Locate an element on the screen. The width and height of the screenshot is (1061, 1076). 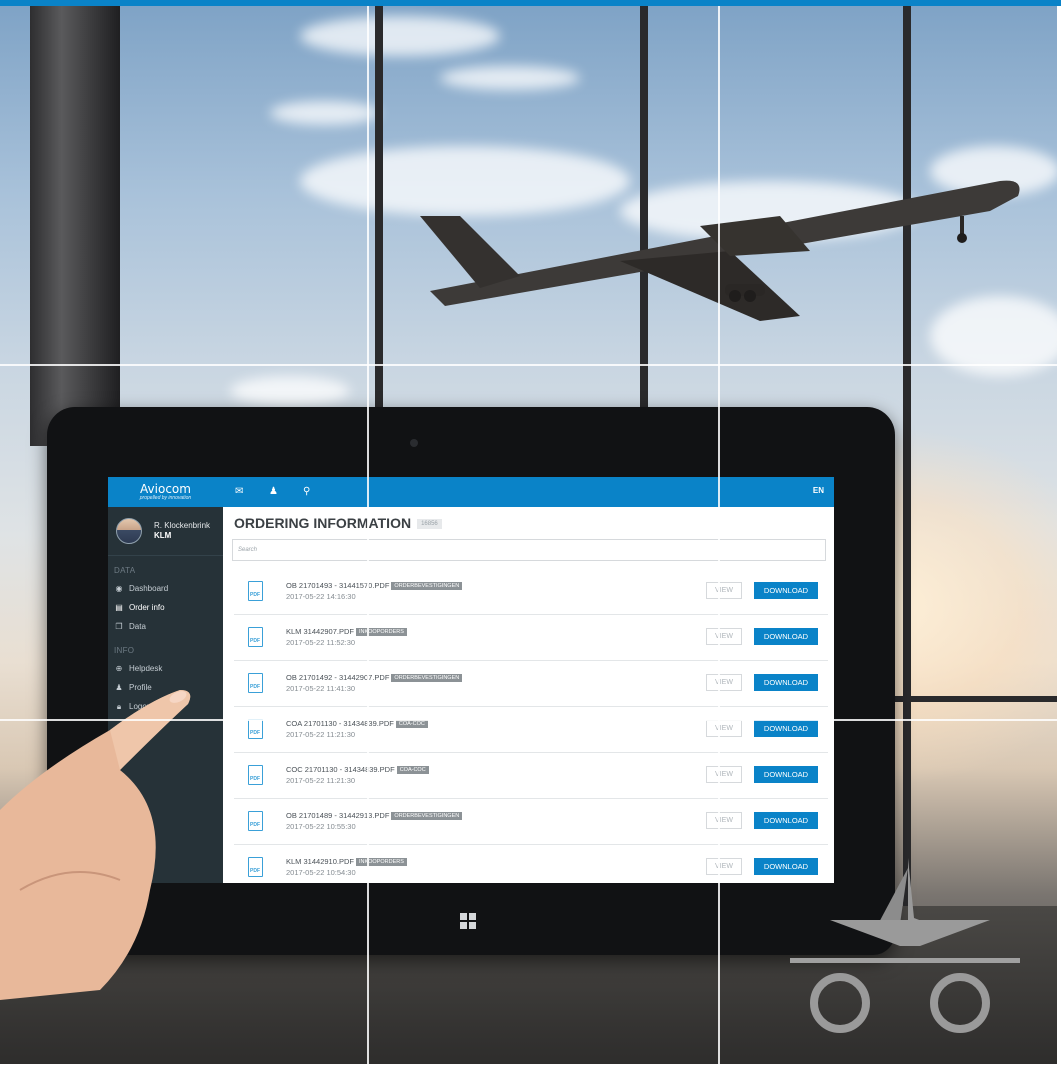
terminal-pillar is located at coordinates (75, 226).